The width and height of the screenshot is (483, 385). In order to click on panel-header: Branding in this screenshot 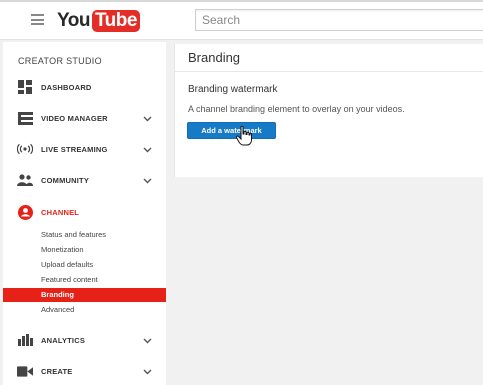, I will do `click(329, 58)`.